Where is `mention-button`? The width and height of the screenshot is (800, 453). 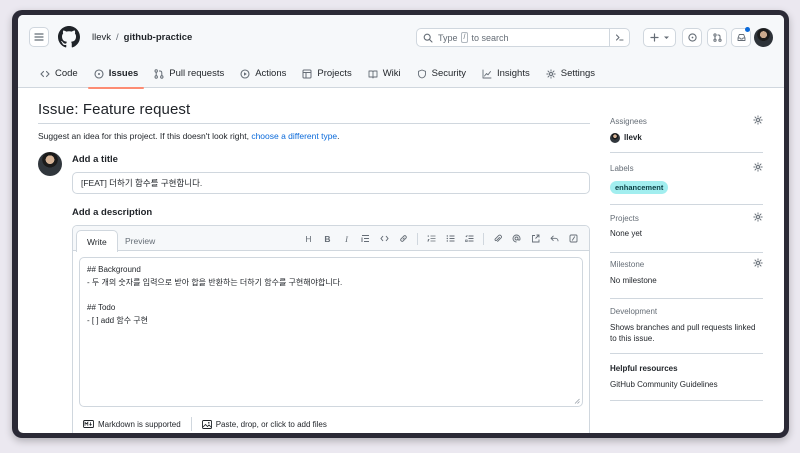
mention-button is located at coordinates (516, 238).